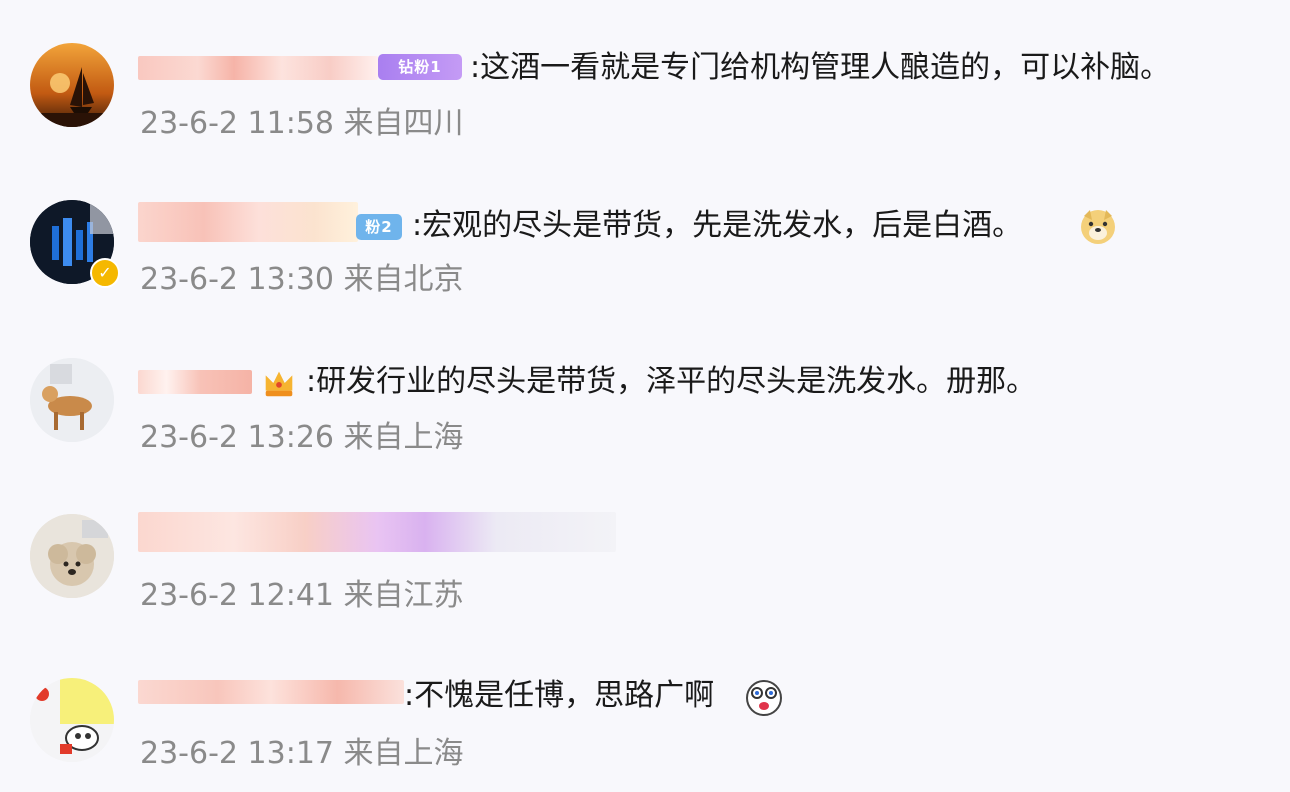 The image size is (1290, 792). I want to click on comment-time: 23-6-2 13:17, so click(237, 753).